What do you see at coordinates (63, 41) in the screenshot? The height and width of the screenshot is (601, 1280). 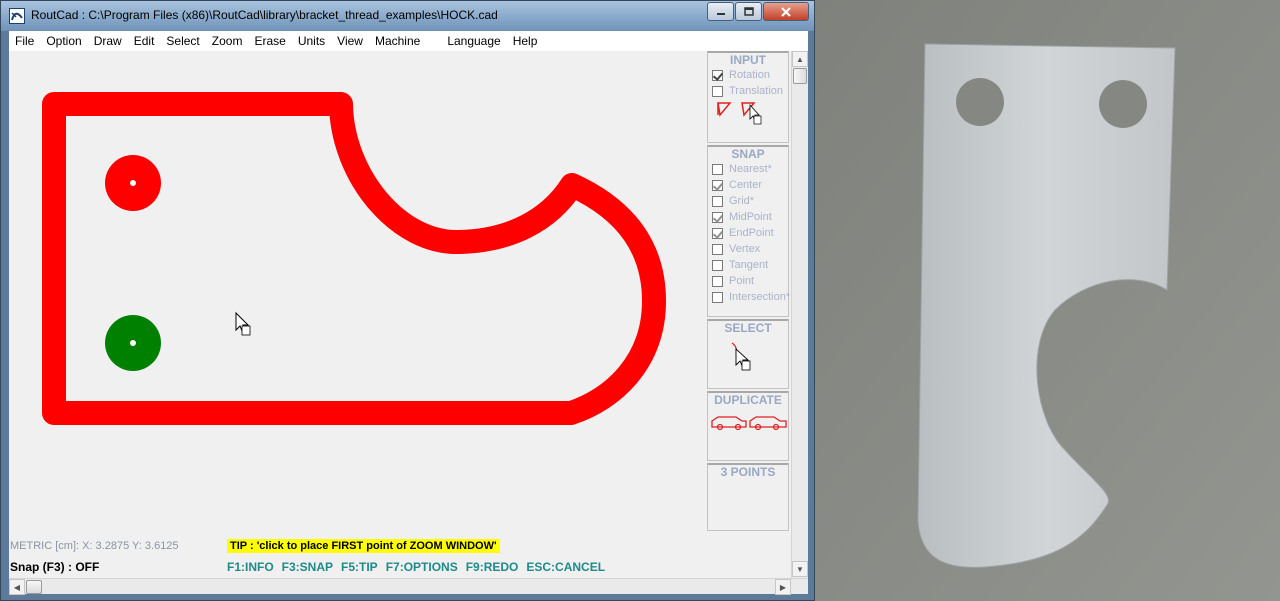 I see `menu-option: Option` at bounding box center [63, 41].